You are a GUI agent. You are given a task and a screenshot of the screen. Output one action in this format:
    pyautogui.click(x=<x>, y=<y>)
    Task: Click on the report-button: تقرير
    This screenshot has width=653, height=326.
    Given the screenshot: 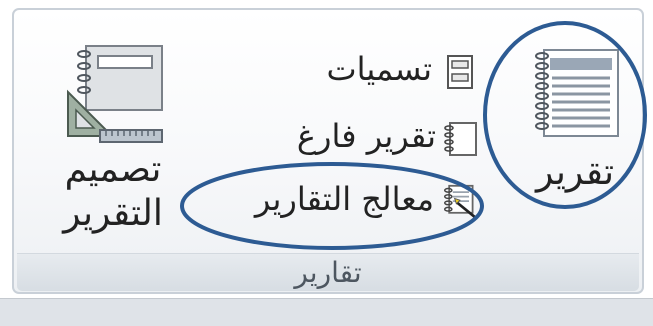 What is the action you would take?
    pyautogui.click(x=581, y=126)
    